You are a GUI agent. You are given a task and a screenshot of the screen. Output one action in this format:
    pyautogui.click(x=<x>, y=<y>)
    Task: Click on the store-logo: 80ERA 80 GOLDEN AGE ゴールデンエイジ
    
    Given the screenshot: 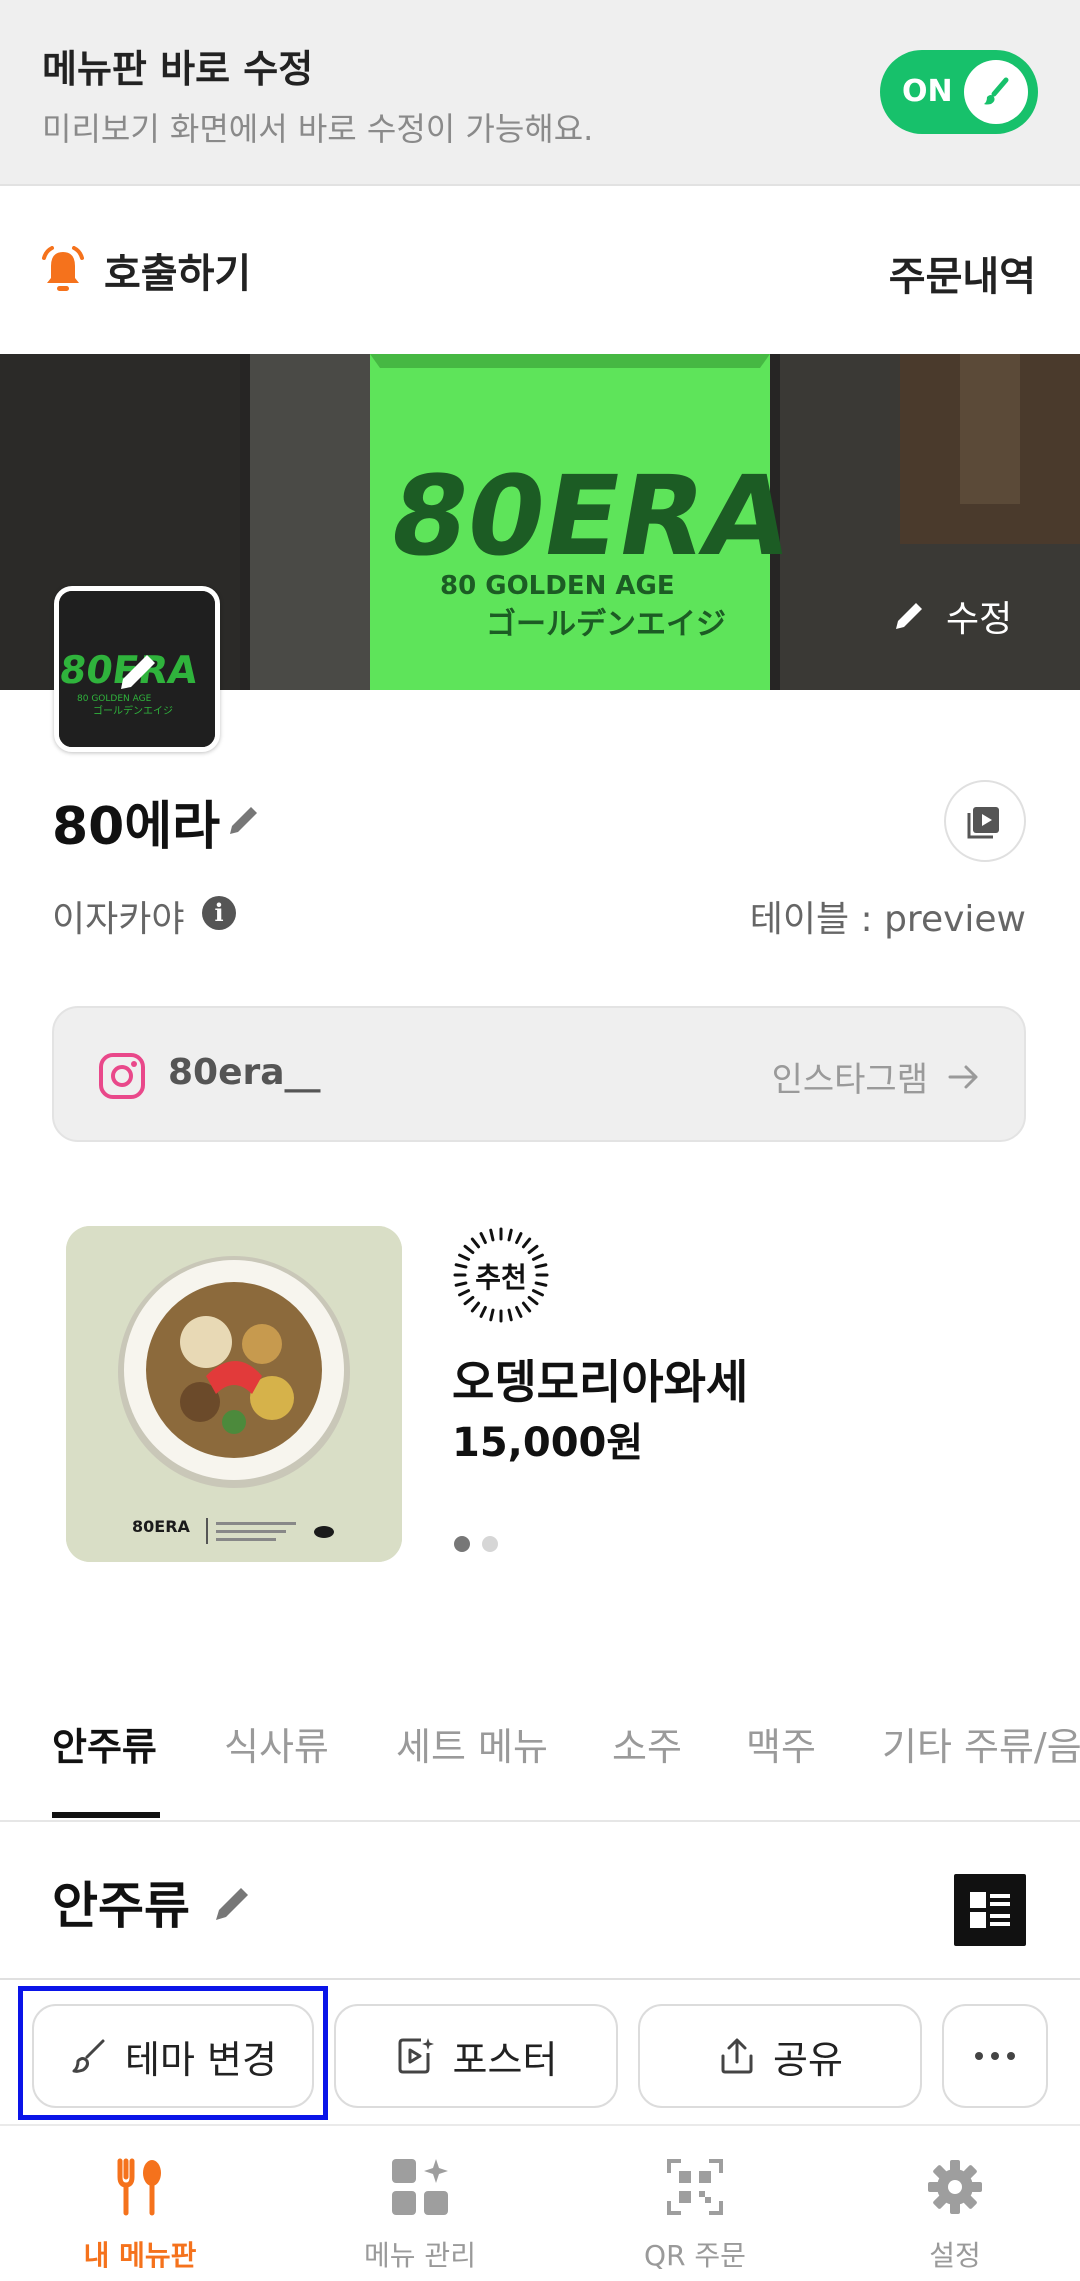 What is the action you would take?
    pyautogui.click(x=137, y=669)
    